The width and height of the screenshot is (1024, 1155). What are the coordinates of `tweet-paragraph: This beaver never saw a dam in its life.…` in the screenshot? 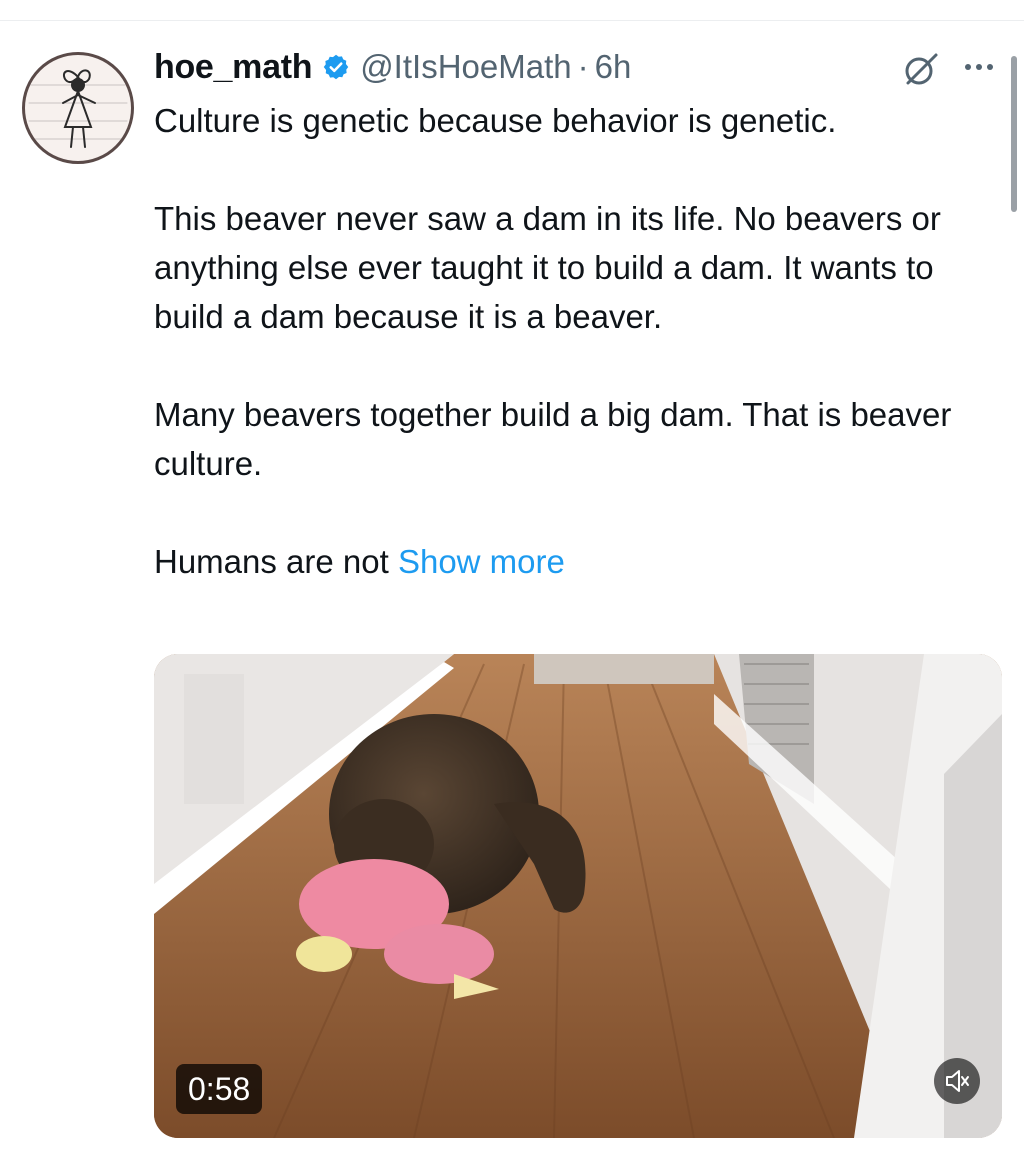 It's located at (547, 267).